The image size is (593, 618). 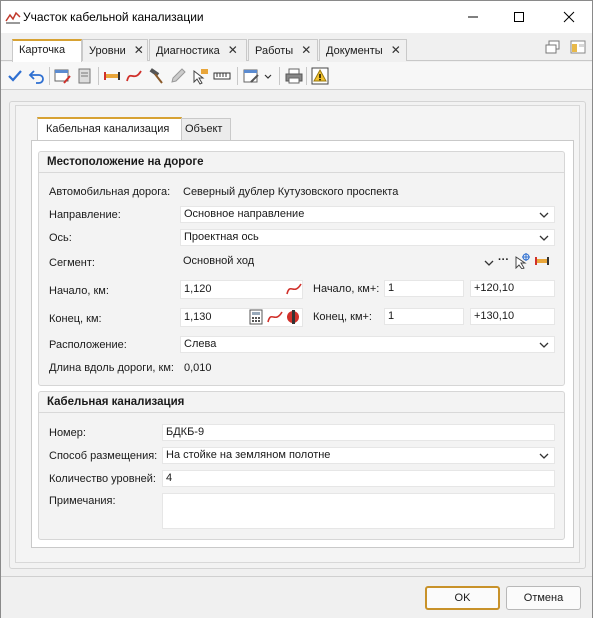 What do you see at coordinates (358, 432) in the screenshot?
I see `number-field: БДКБ-9` at bounding box center [358, 432].